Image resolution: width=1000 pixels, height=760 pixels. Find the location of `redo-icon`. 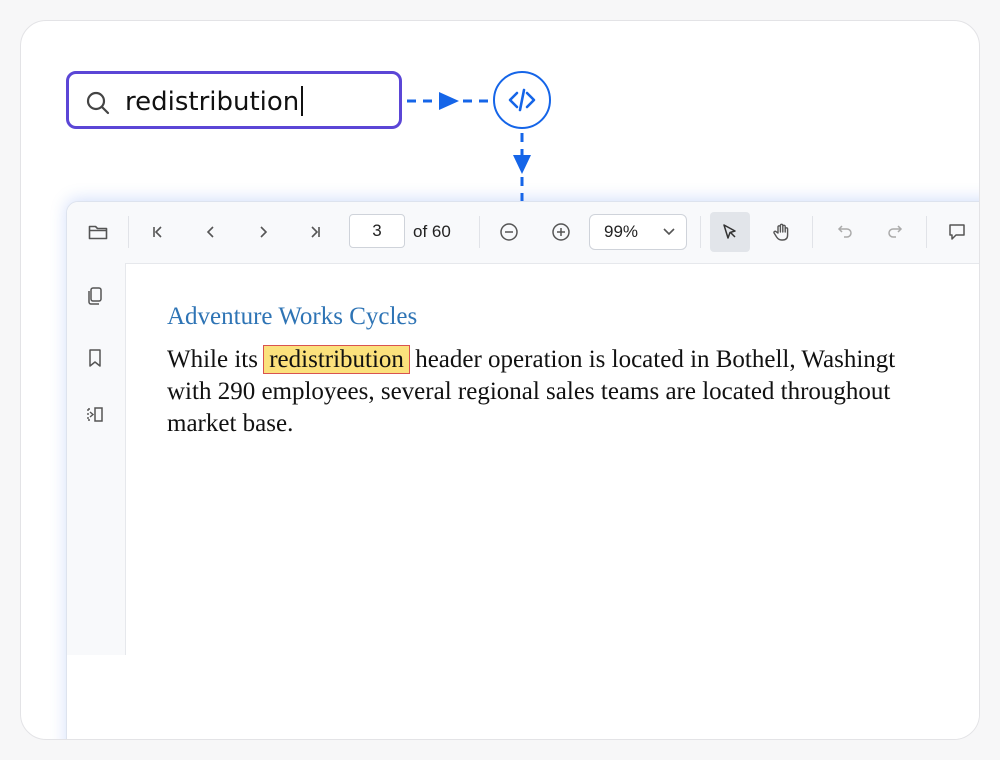

redo-icon is located at coordinates (896, 232).